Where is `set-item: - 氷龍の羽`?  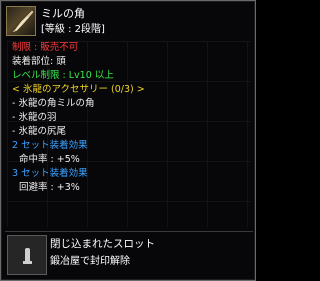
set-item: - 氷龍の羽 is located at coordinates (34, 117).